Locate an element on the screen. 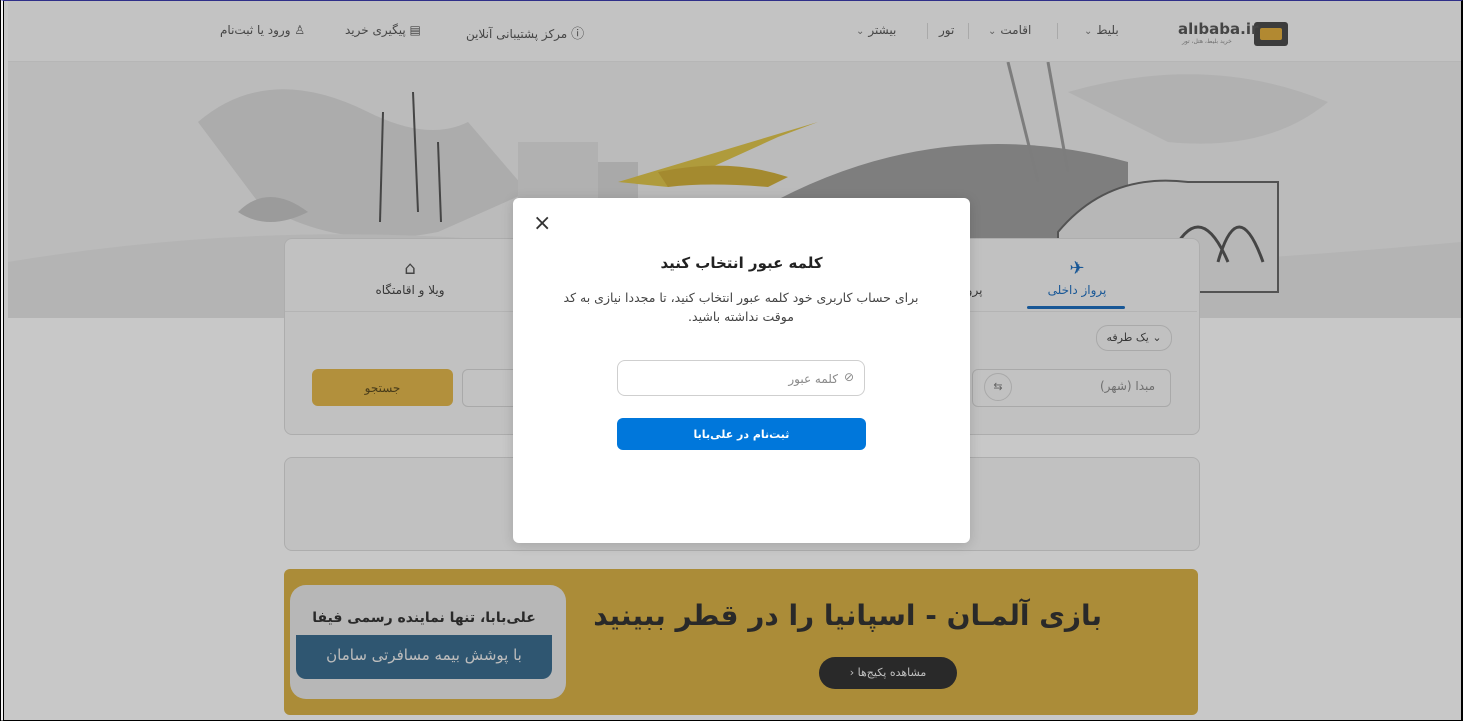 The height and width of the screenshot is (721, 1463). password-field: ⊘ is located at coordinates (741, 378).